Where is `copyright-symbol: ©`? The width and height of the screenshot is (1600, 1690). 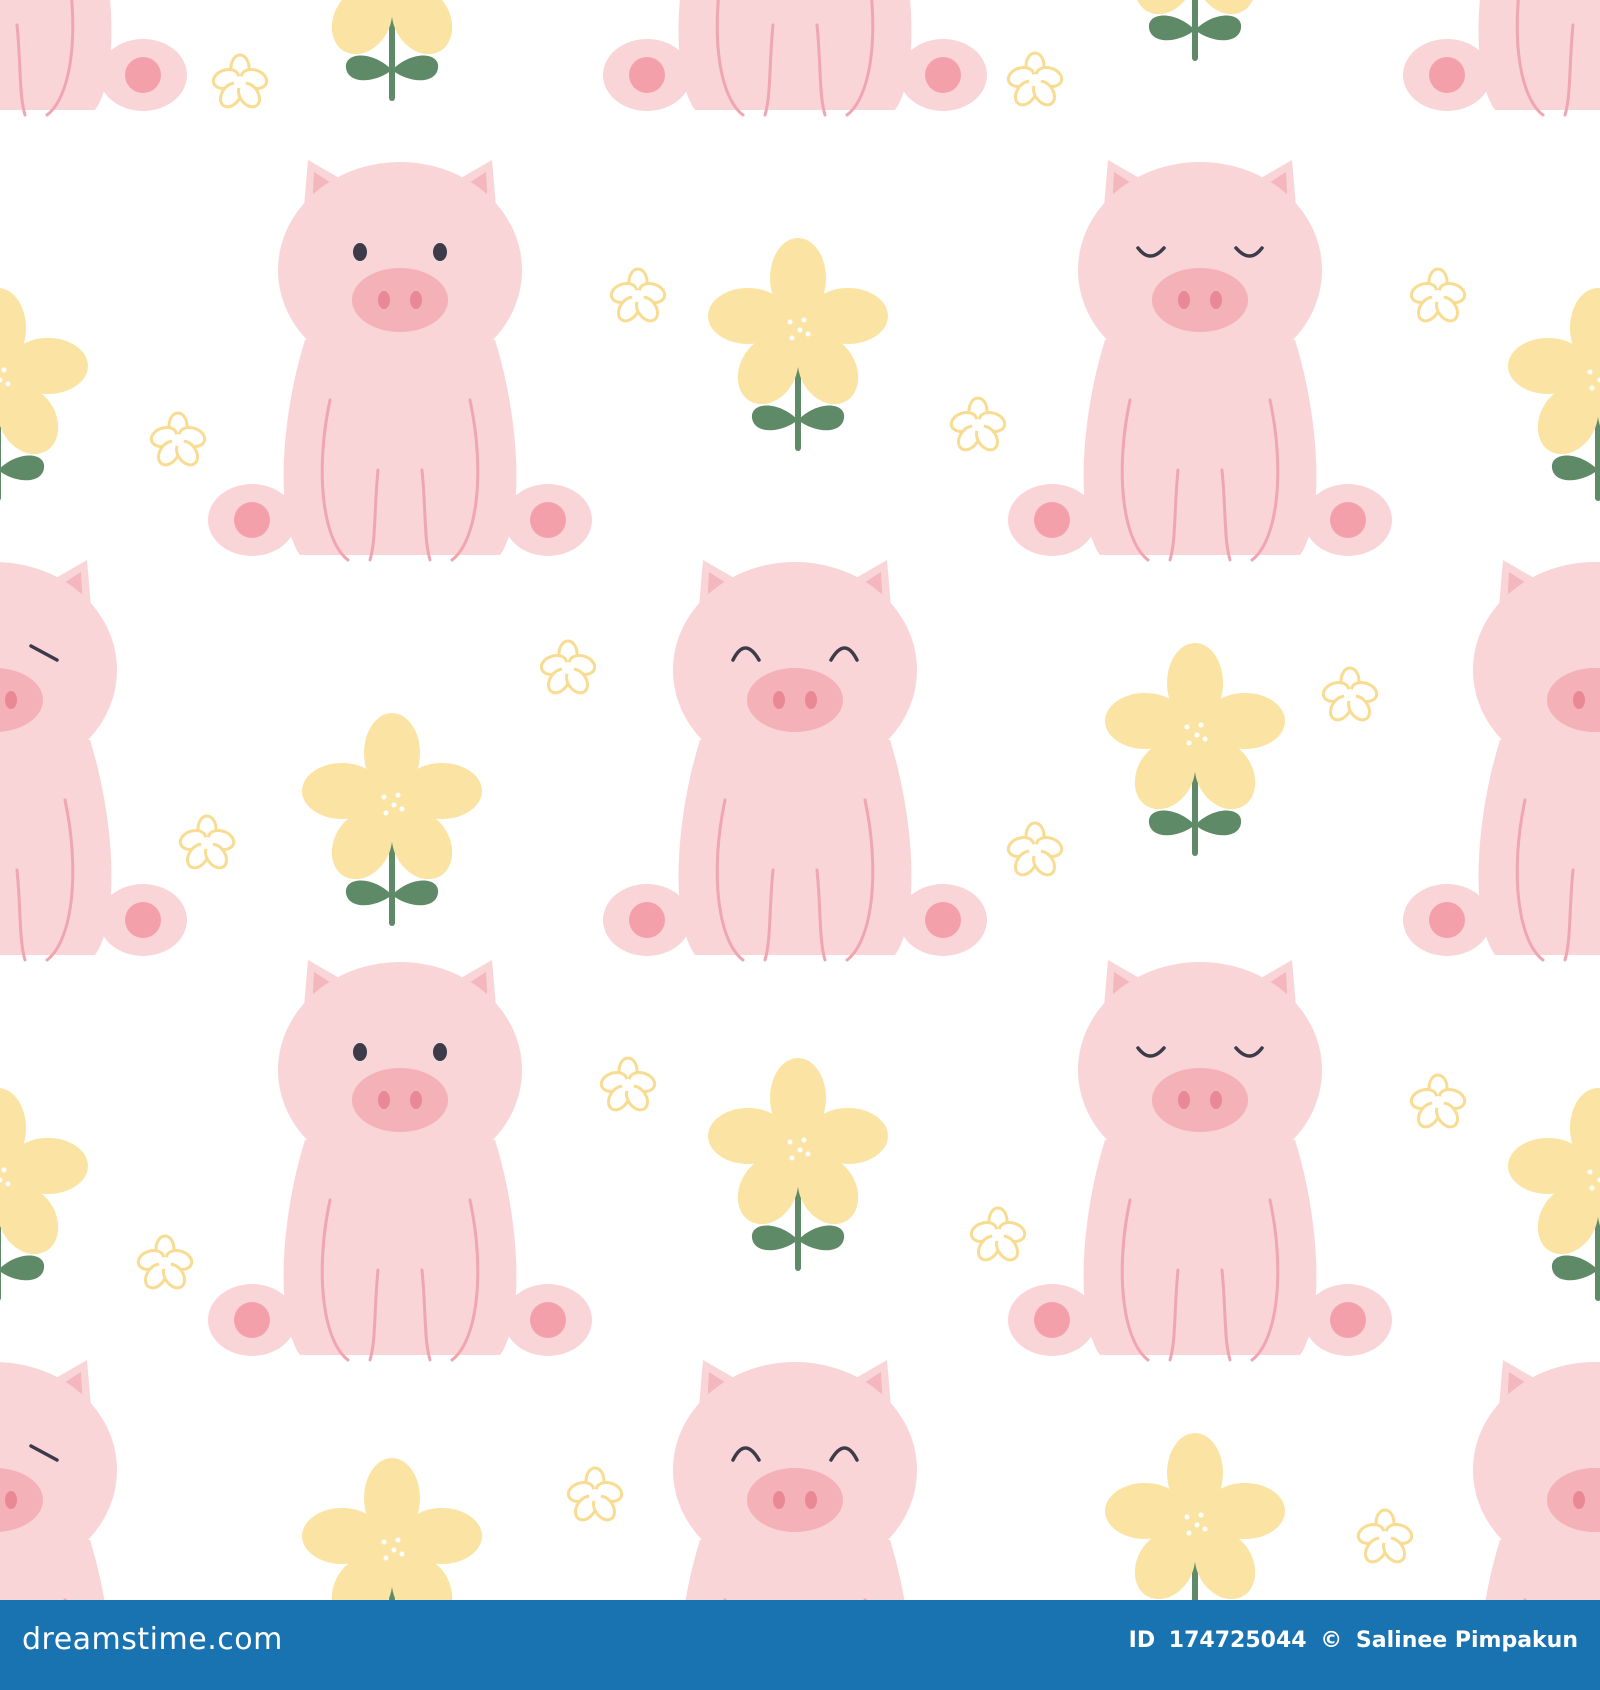 copyright-symbol: © is located at coordinates (1331, 1640).